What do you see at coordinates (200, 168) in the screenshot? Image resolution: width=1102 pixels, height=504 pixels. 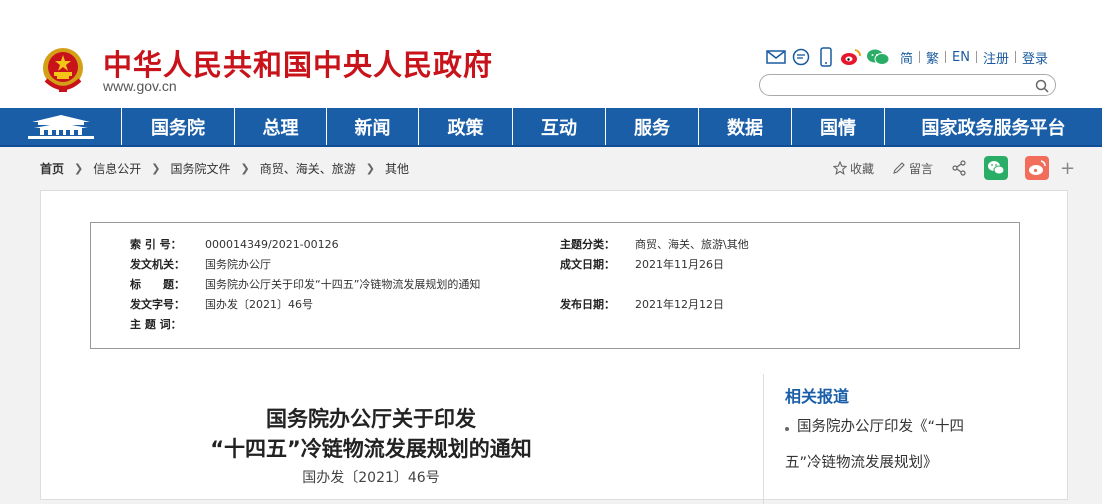 I see `breadcrumb-state-council-docs: 国务院文件` at bounding box center [200, 168].